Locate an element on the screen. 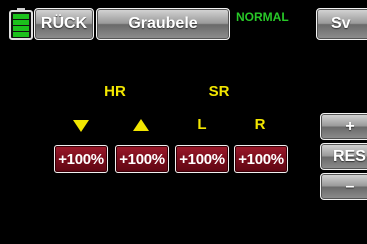 This screenshot has width=367, height=244. indicator-left: L is located at coordinates (202, 124).